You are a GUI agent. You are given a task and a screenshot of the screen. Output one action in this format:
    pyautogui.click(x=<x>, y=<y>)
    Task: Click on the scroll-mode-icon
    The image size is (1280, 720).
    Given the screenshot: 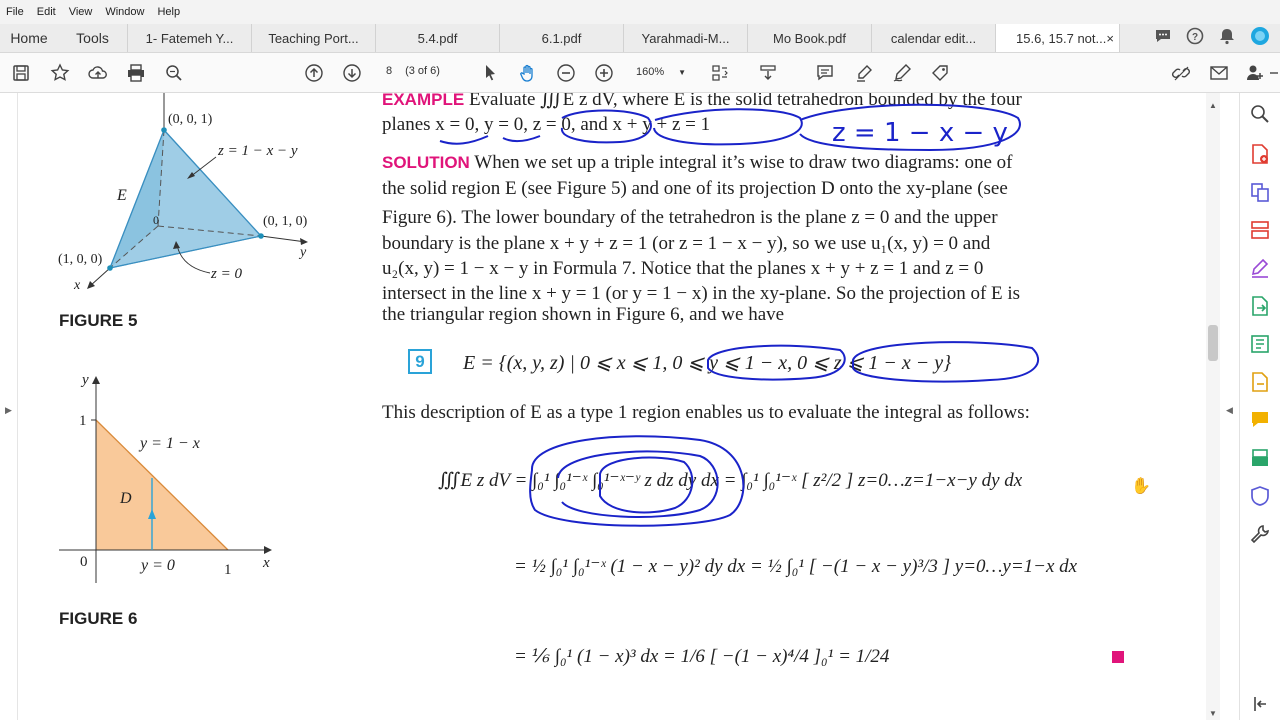 What is the action you would take?
    pyautogui.click(x=768, y=73)
    